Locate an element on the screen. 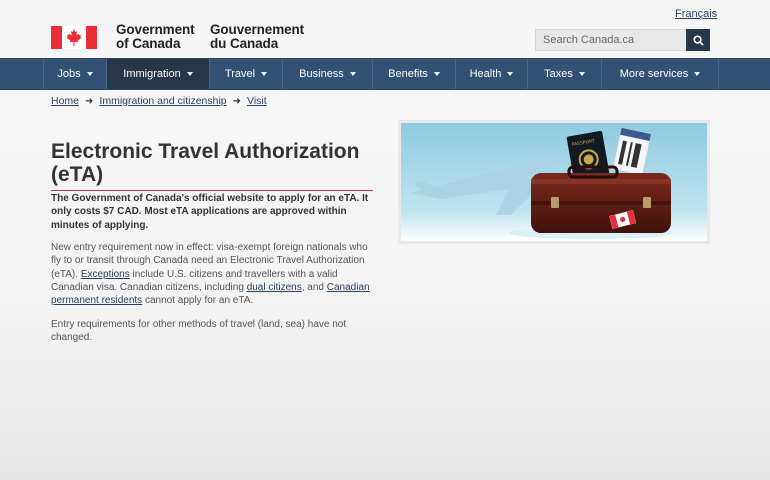  government-of-canada-wordmark-en: Government of Canada is located at coordinates (155, 37).